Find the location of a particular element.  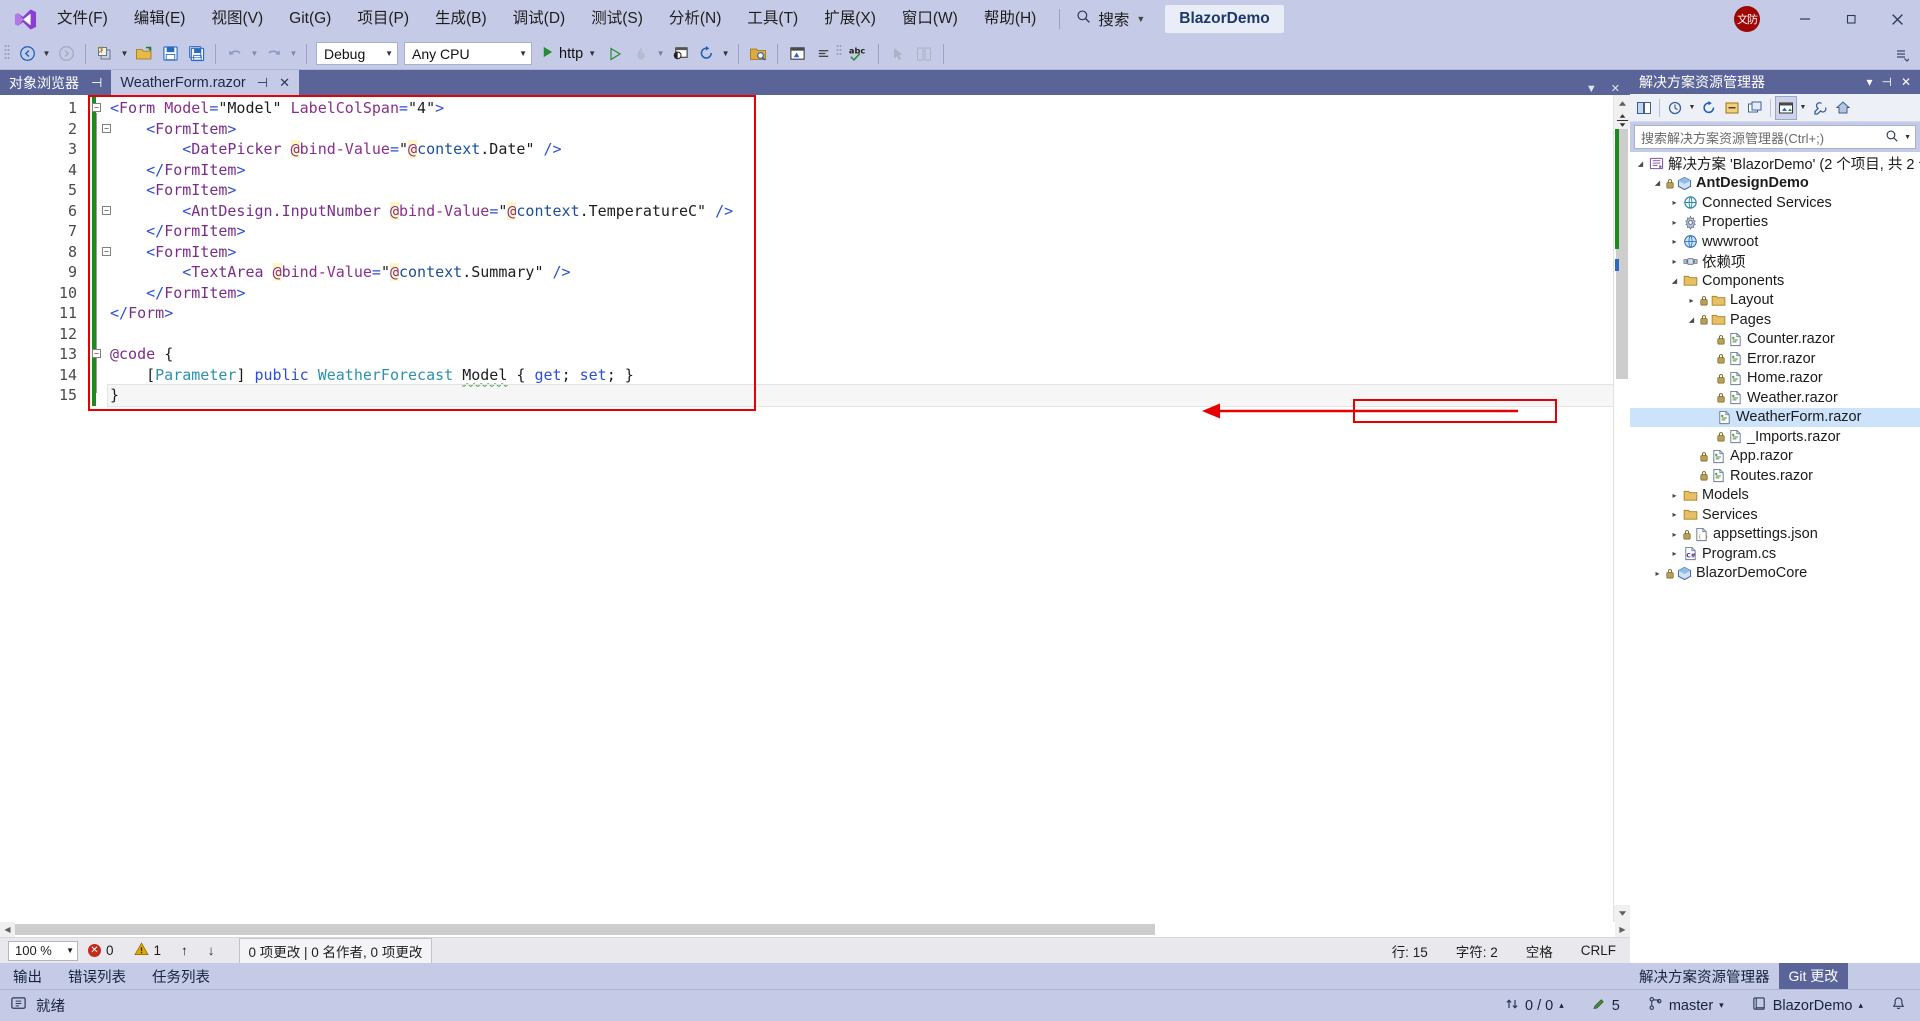

codelens-changes: 0 项更改 | 0 名作者, 0 项更改 is located at coordinates (335, 950).